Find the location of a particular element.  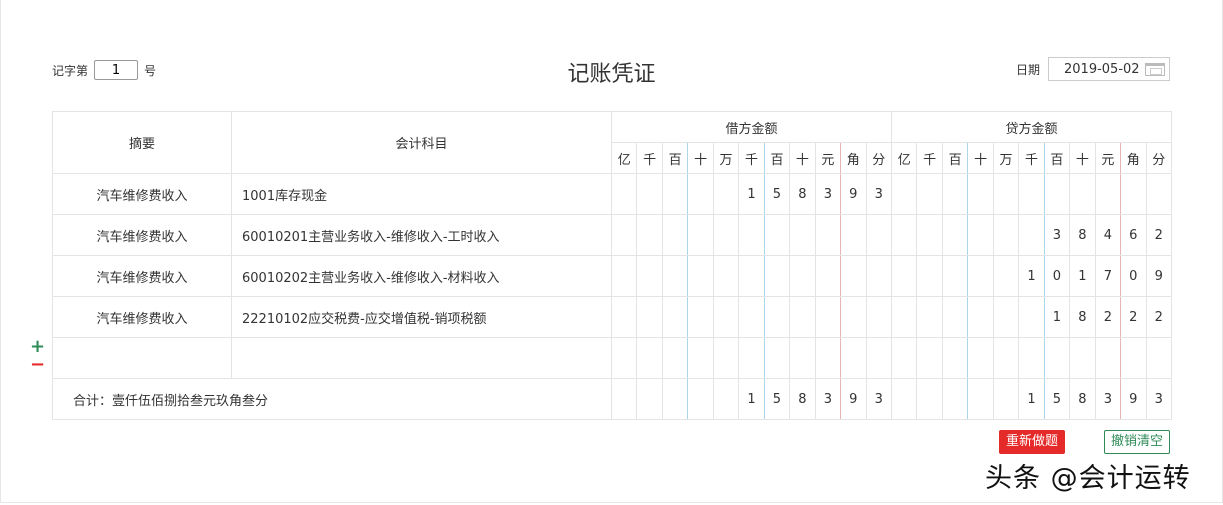

clear-button: 撤销清空 is located at coordinates (1137, 442).